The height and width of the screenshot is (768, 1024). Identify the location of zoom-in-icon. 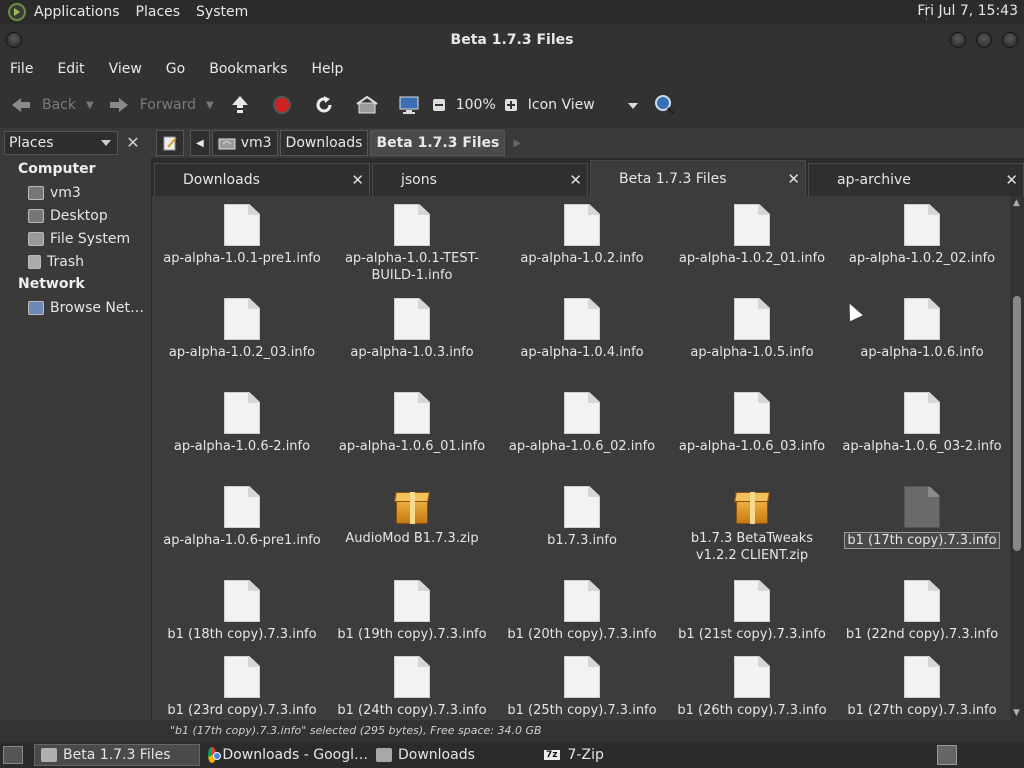
(511, 105).